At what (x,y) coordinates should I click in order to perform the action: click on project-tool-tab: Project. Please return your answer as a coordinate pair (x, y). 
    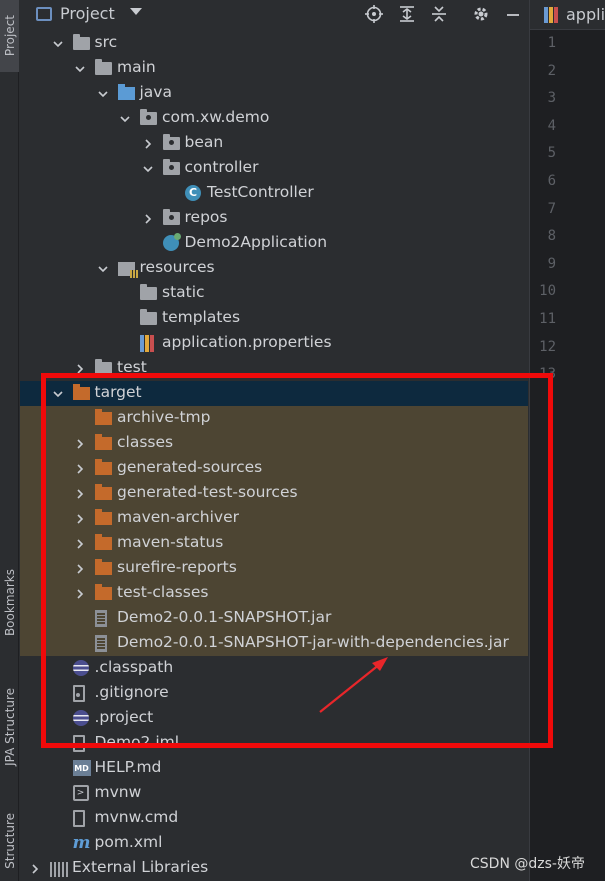
    Looking at the image, I should click on (9, 36).